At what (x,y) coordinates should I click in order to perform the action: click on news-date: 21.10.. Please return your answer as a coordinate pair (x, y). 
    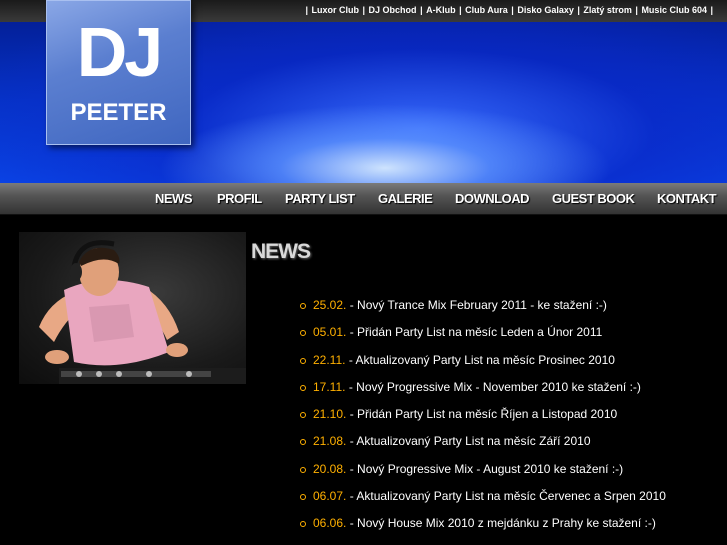
    Looking at the image, I should click on (330, 414).